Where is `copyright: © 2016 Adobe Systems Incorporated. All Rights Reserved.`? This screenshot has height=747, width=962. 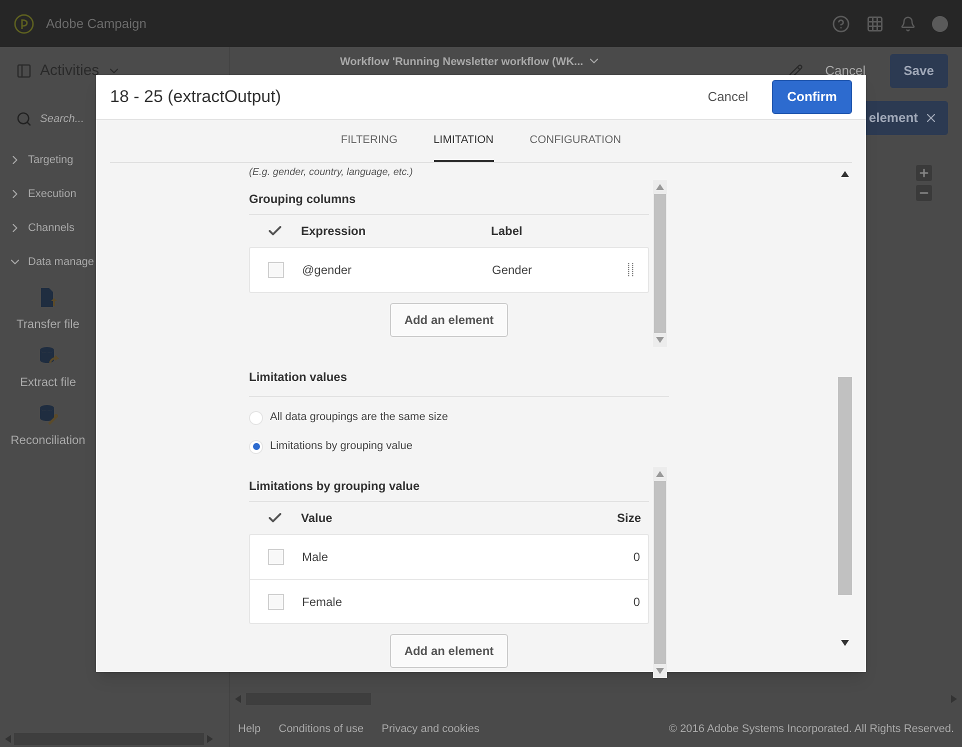 copyright: © 2016 Adobe Systems Incorporated. All Rights Reserved. is located at coordinates (811, 729).